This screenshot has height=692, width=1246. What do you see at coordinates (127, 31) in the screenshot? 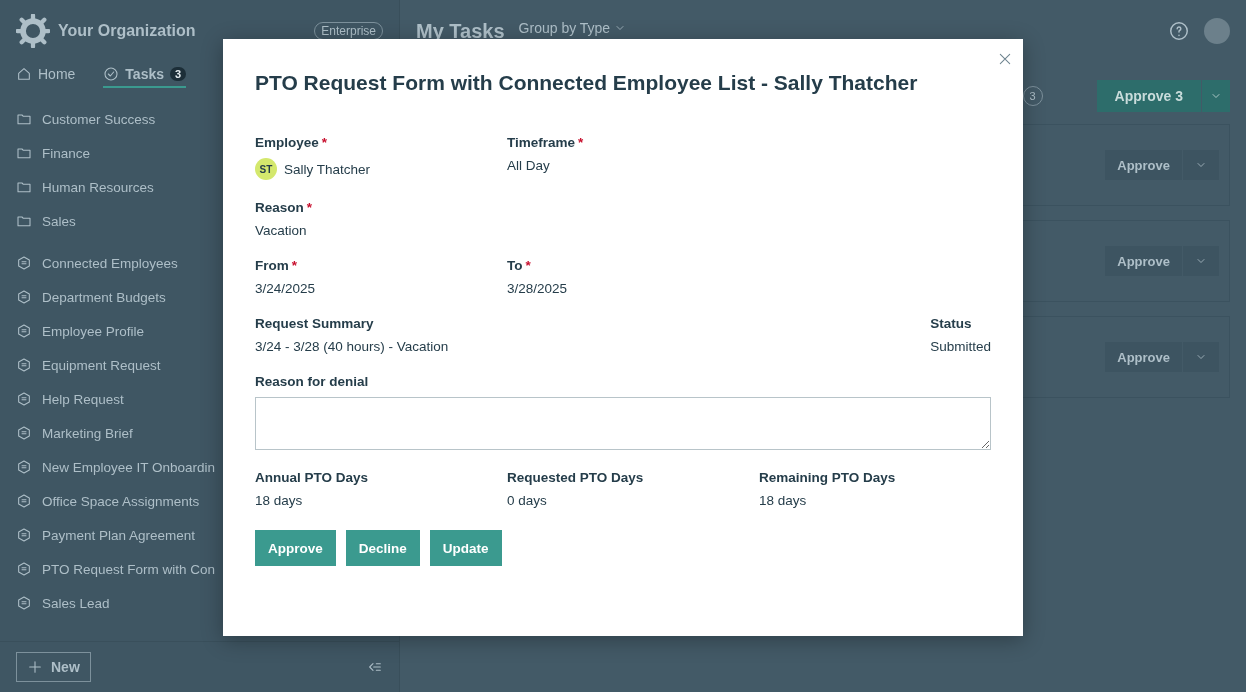
I see `org-name: Your Organization` at bounding box center [127, 31].